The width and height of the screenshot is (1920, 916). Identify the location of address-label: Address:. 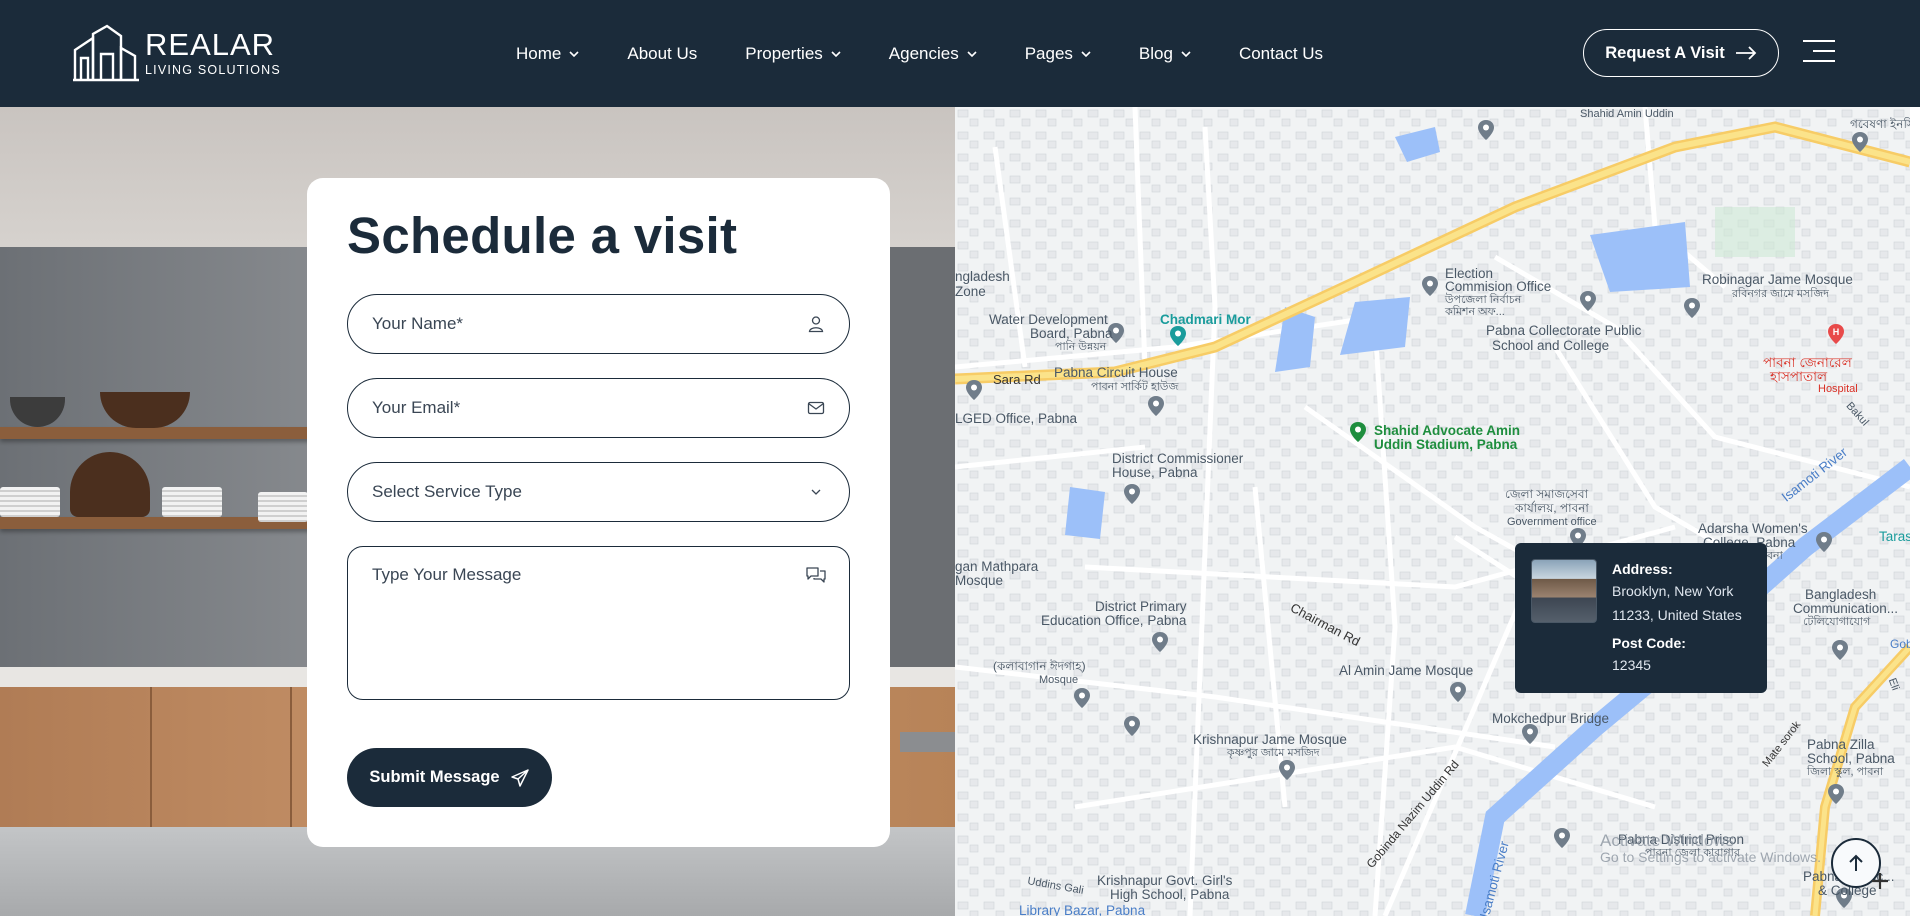
(1642, 569).